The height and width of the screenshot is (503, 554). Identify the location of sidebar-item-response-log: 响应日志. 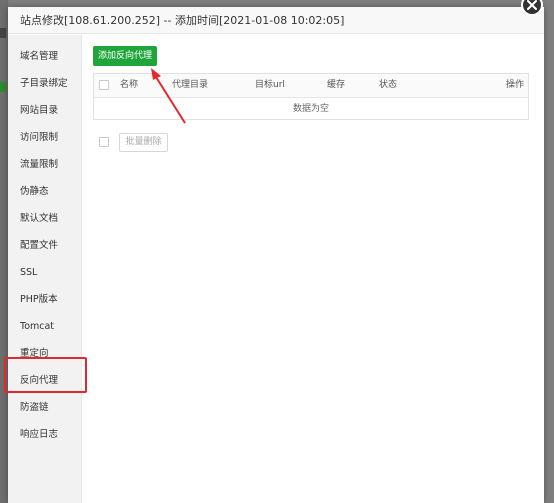
(45, 434).